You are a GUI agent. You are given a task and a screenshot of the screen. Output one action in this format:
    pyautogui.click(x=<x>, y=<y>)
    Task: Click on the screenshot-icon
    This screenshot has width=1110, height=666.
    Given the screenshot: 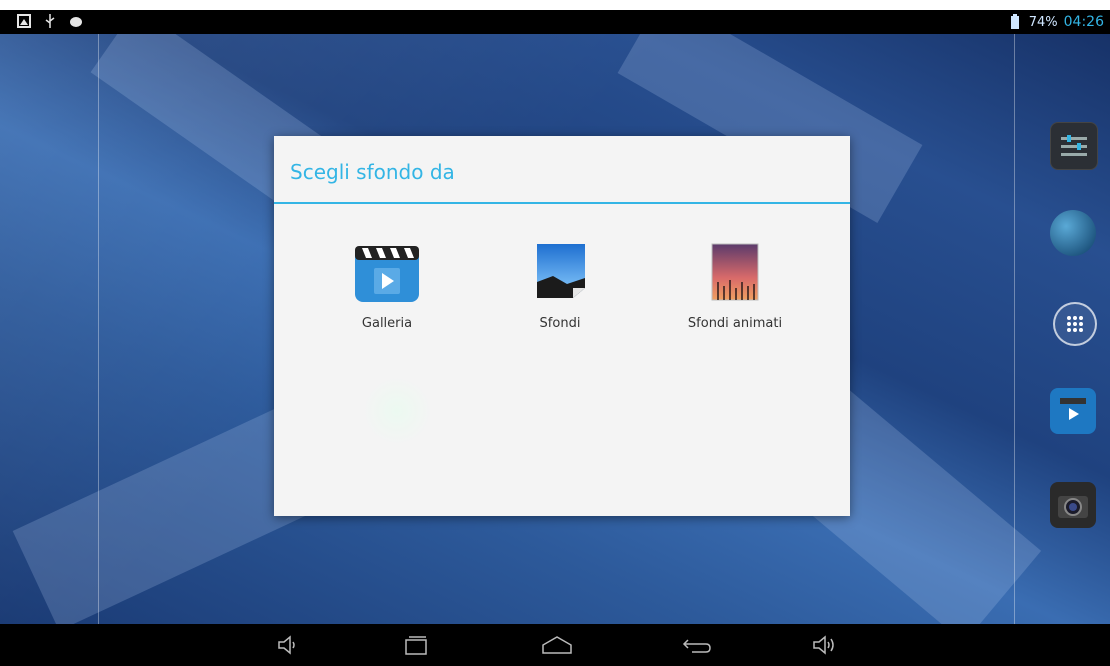 What is the action you would take?
    pyautogui.click(x=24, y=21)
    